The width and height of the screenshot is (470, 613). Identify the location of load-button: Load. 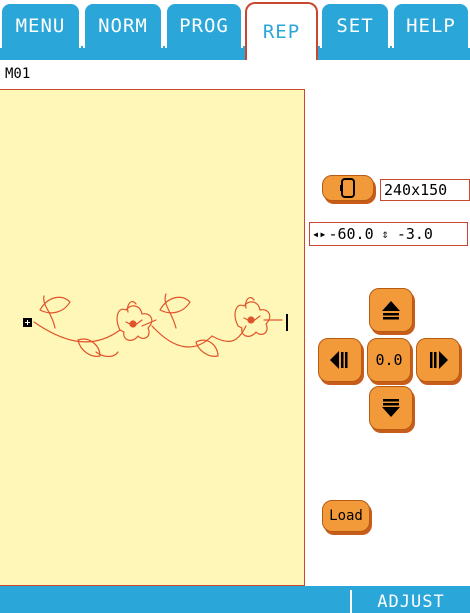
(346, 516).